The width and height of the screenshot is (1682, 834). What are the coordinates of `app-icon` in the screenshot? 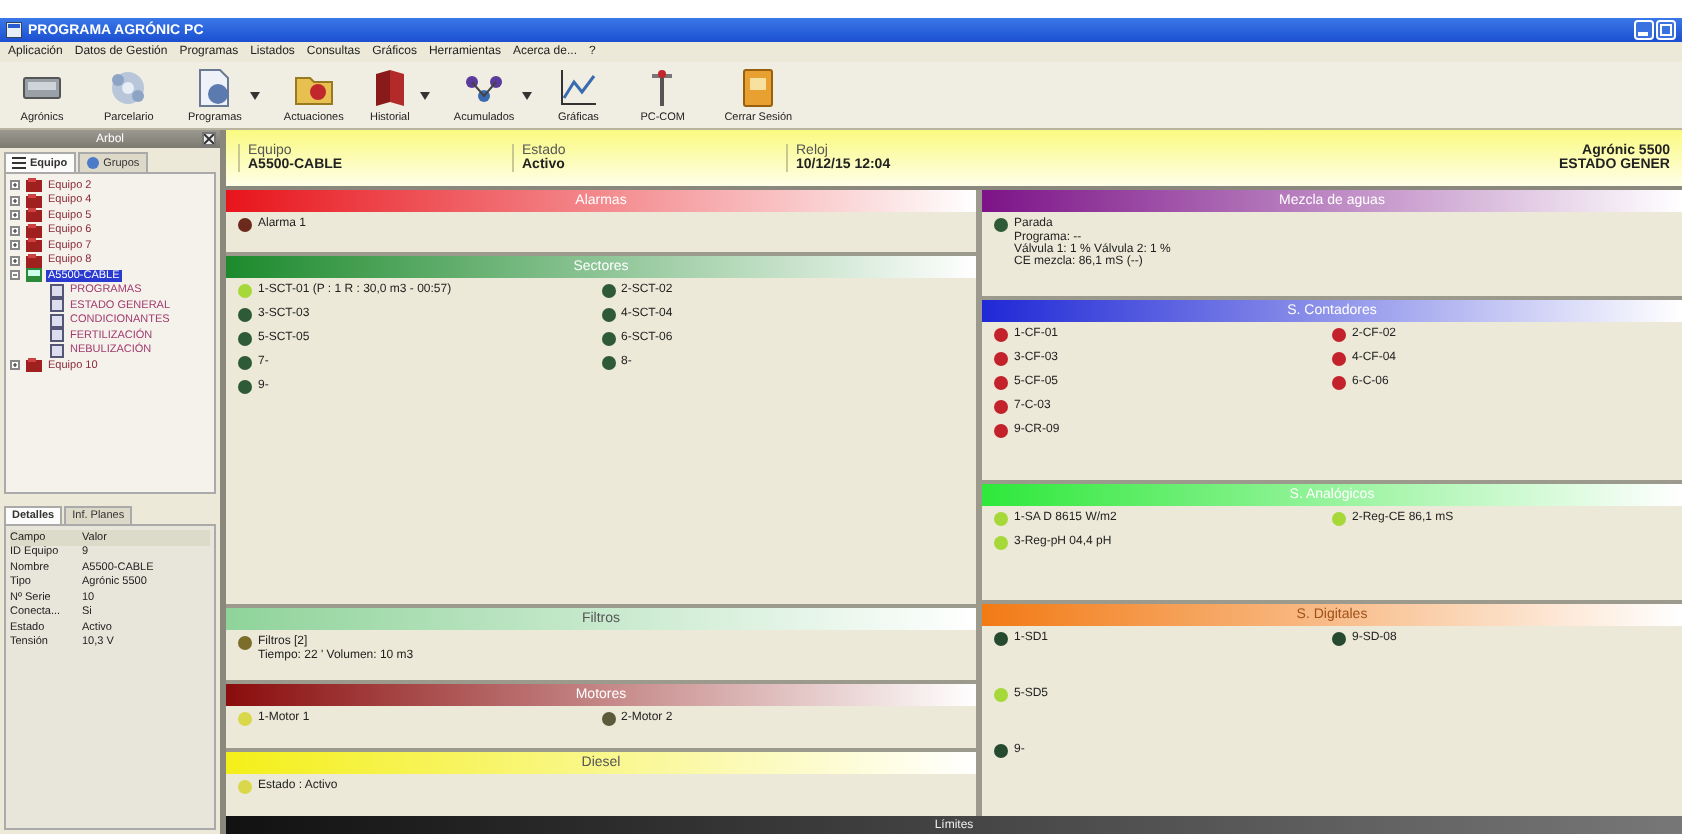 It's located at (14, 30).